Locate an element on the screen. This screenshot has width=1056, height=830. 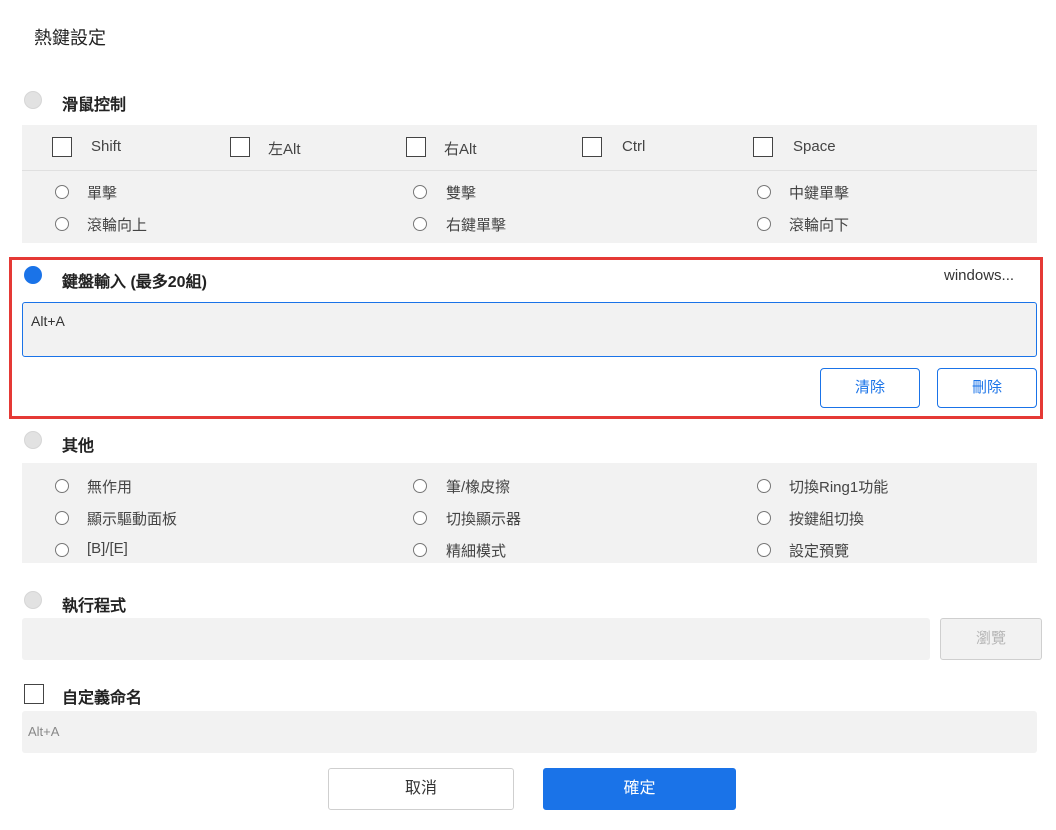
modifier-shift is located at coordinates (62, 147).